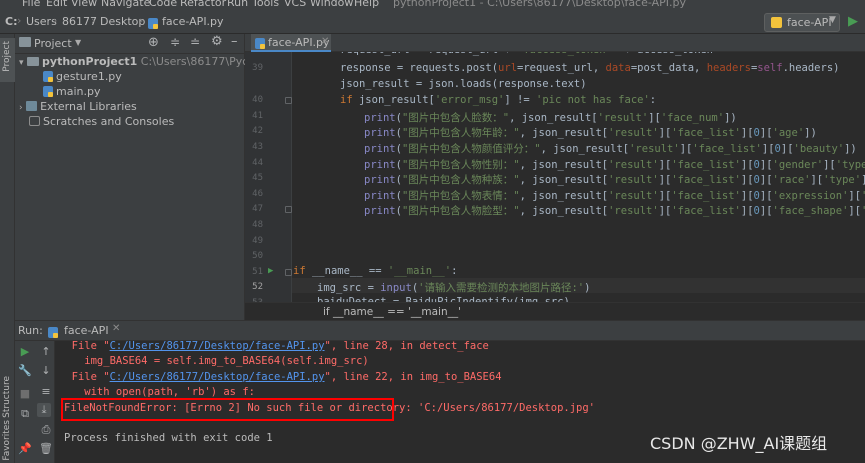  I want to click on trash-icon: 🗑, so click(46, 449).